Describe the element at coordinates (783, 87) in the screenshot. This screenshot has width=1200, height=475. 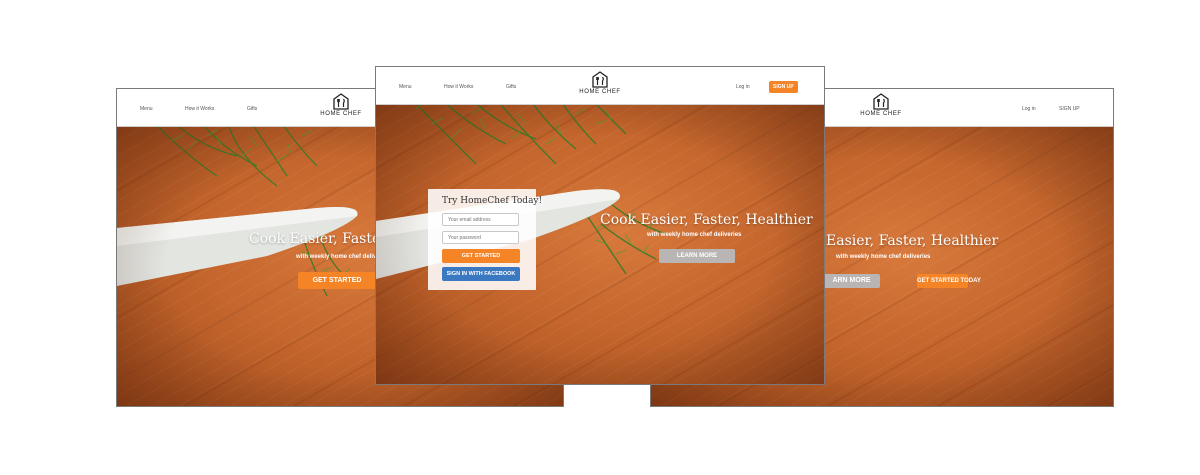
I see `signup-button: SIGN UP` at that location.